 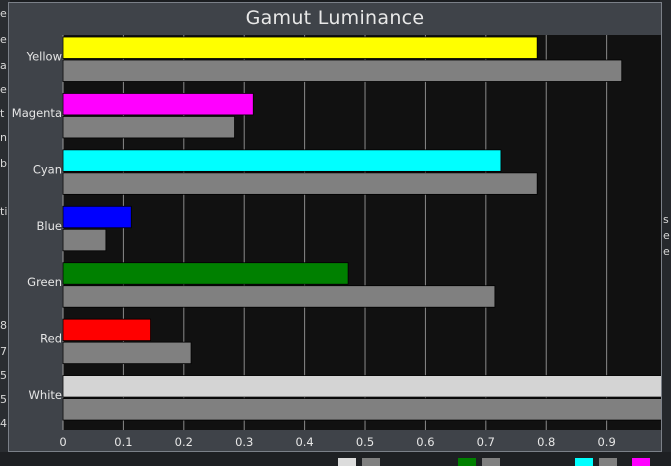 I want to click on x-tick-label: 0.5, so click(x=365, y=442).